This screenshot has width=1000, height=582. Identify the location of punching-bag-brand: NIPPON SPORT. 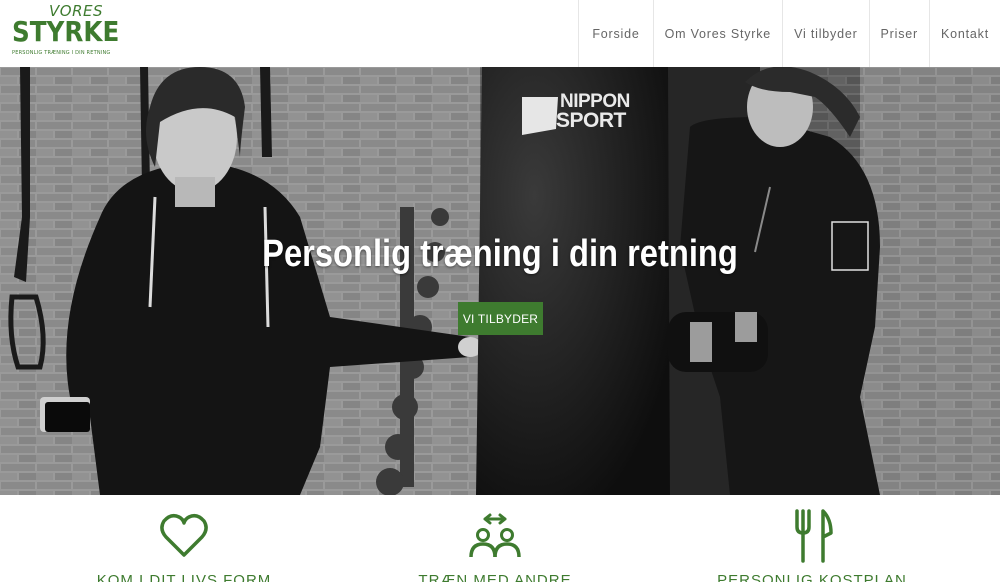
(593, 111).